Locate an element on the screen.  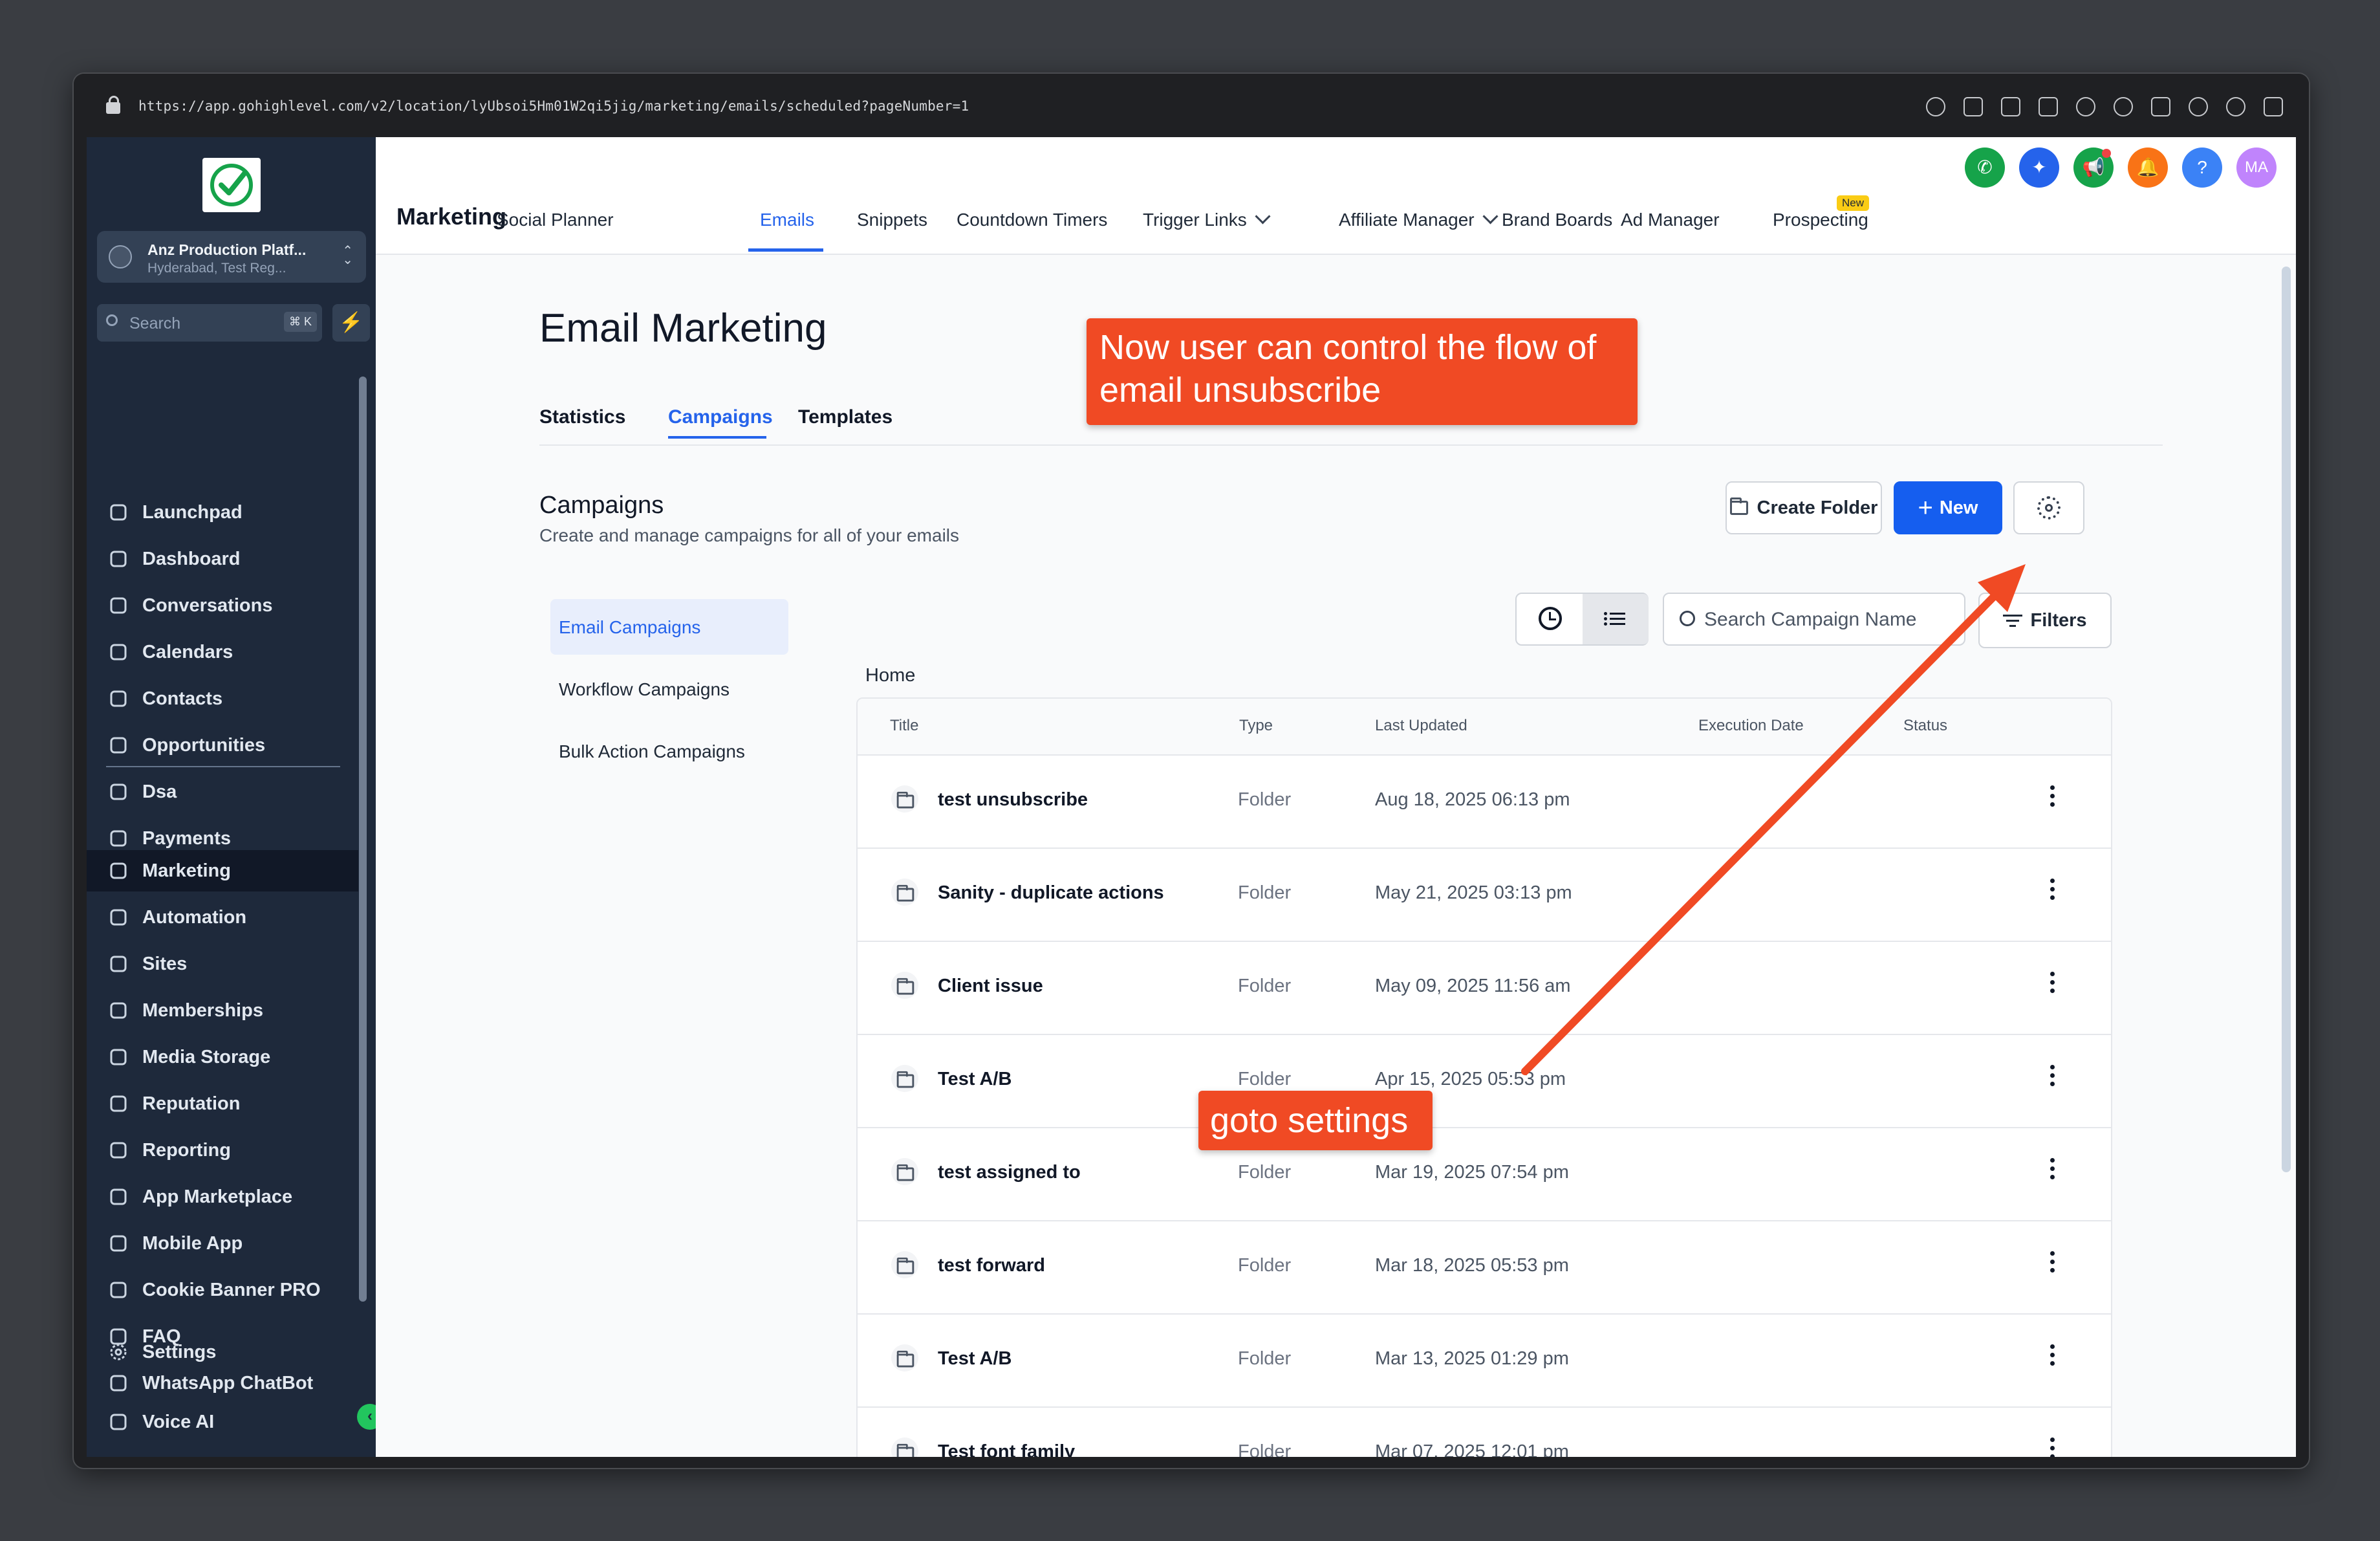
help-icon: ? is located at coordinates (2202, 168).